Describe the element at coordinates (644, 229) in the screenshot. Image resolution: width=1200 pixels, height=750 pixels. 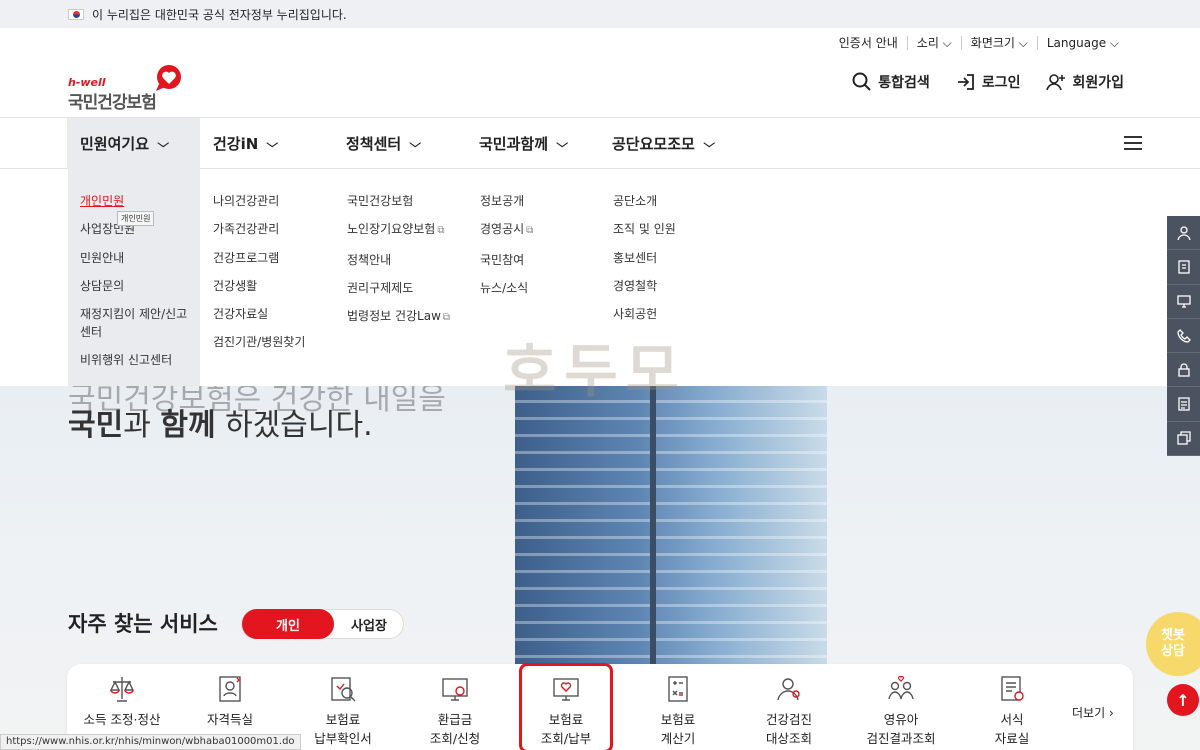
I see `menu-link: 조직 및 인원` at that location.